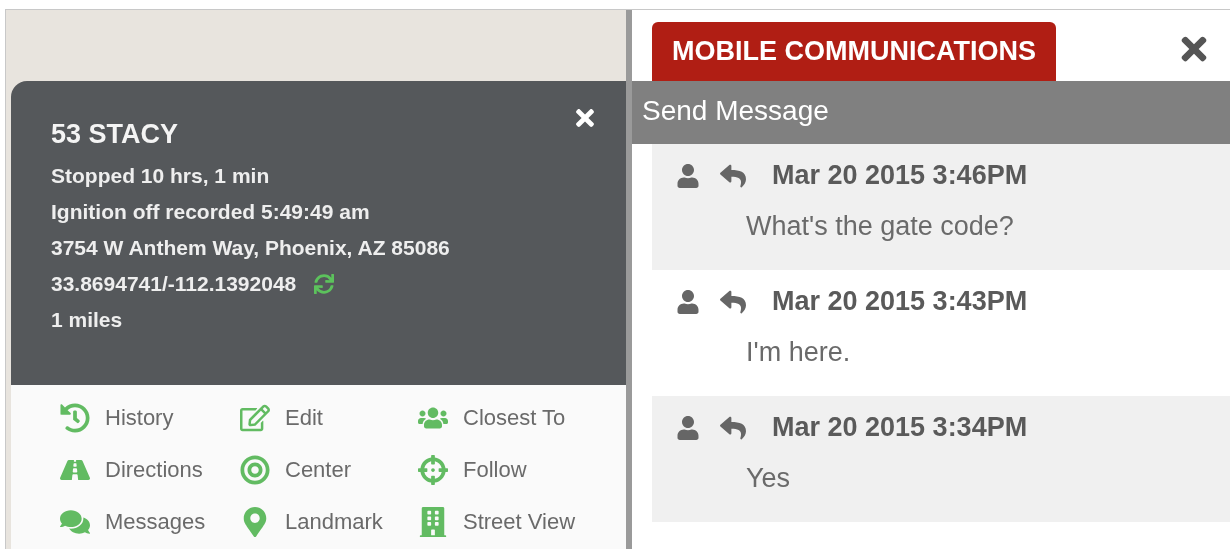  I want to click on action-link: Landmark, so click(324, 522).